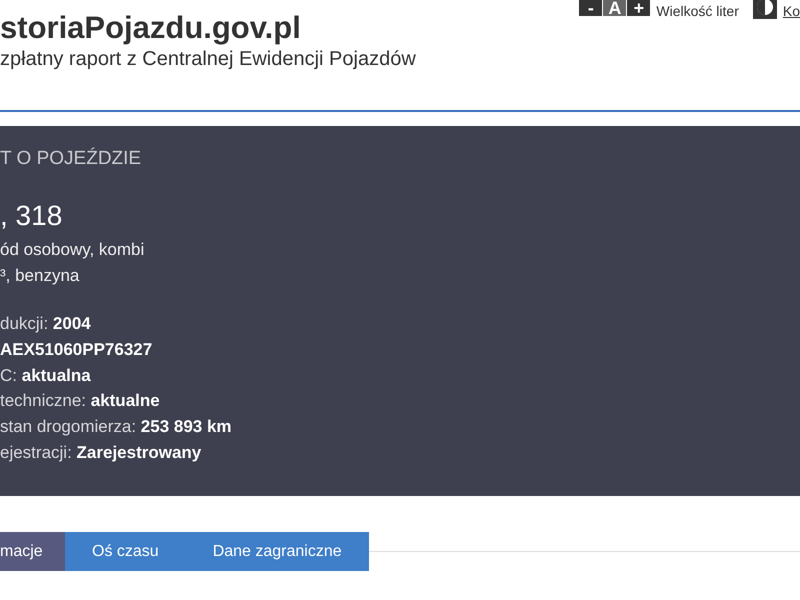 The height and width of the screenshot is (600, 800). I want to click on font-size-button: +, so click(638, 8).